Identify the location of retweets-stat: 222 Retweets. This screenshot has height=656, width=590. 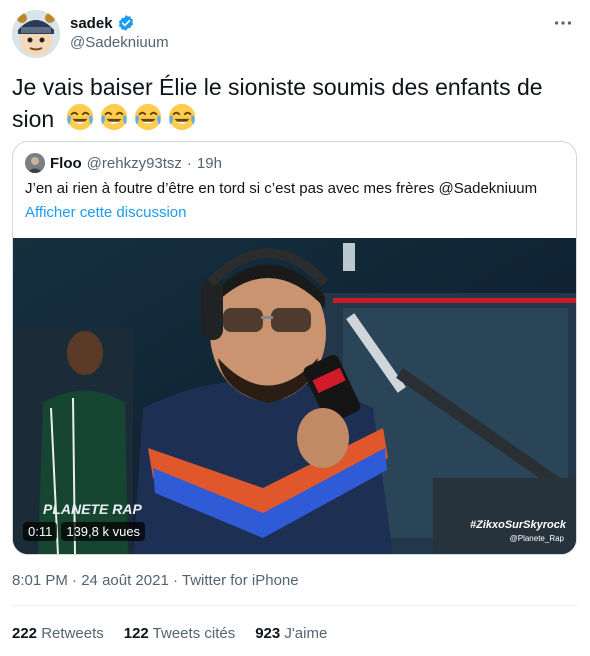
(58, 633).